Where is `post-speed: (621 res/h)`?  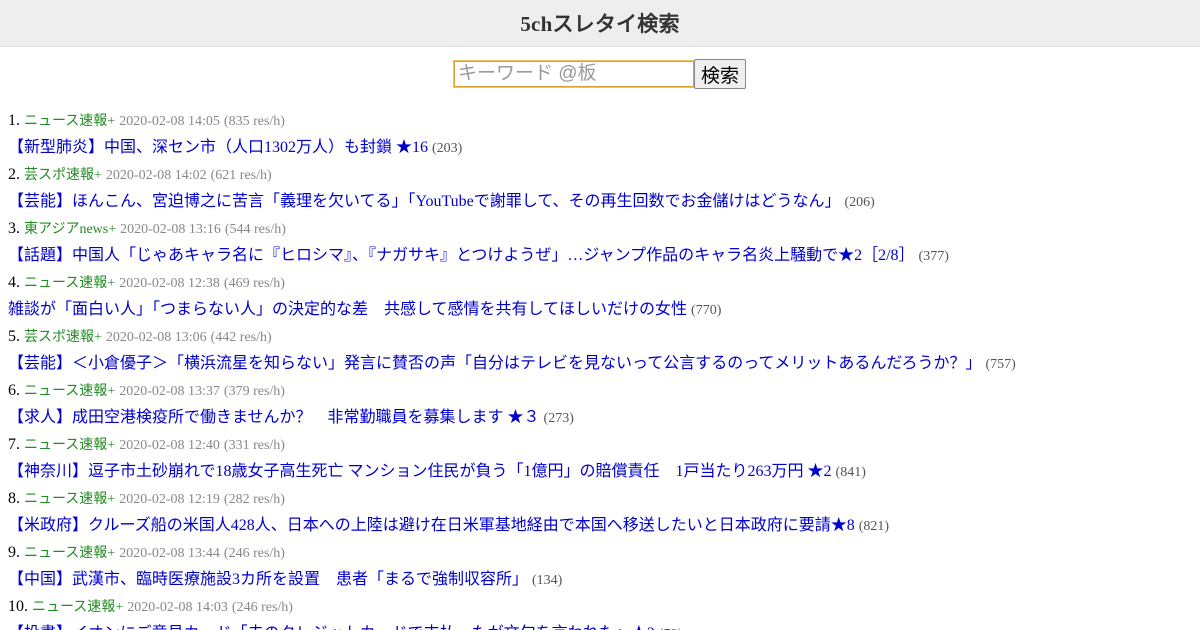 post-speed: (621 res/h) is located at coordinates (241, 175).